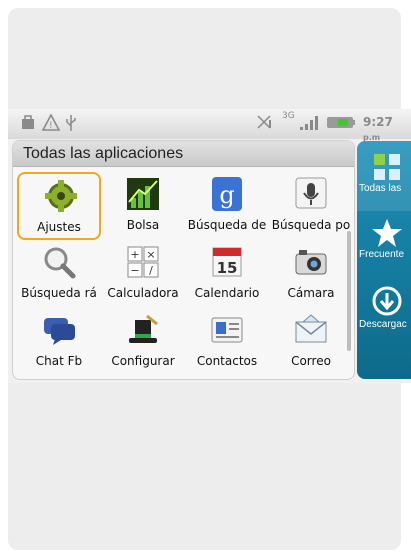 The width and height of the screenshot is (411, 558). I want to click on app-label: Configurar, so click(143, 361).